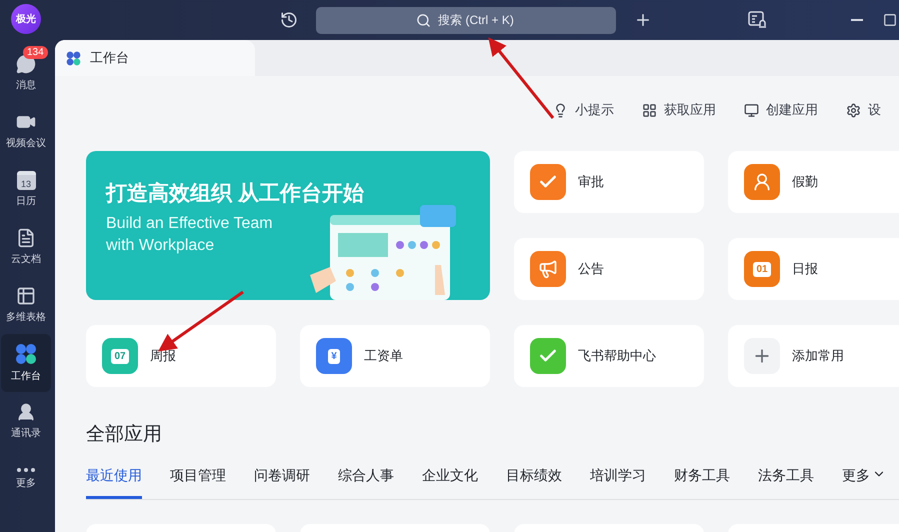 This screenshot has width=899, height=532. Describe the element at coordinates (26, 376) in the screenshot. I see `sidebar-label: 工作台` at that location.